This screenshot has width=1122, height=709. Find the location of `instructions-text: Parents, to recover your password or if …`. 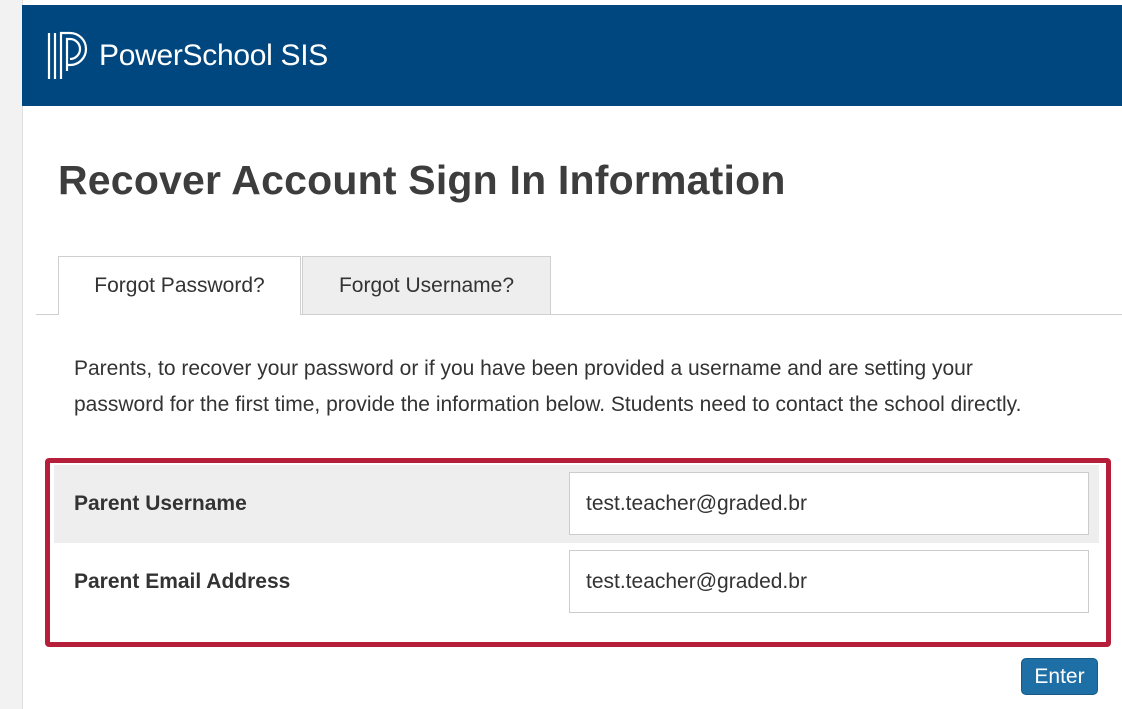

instructions-text: Parents, to recover your password or if … is located at coordinates (548, 386).